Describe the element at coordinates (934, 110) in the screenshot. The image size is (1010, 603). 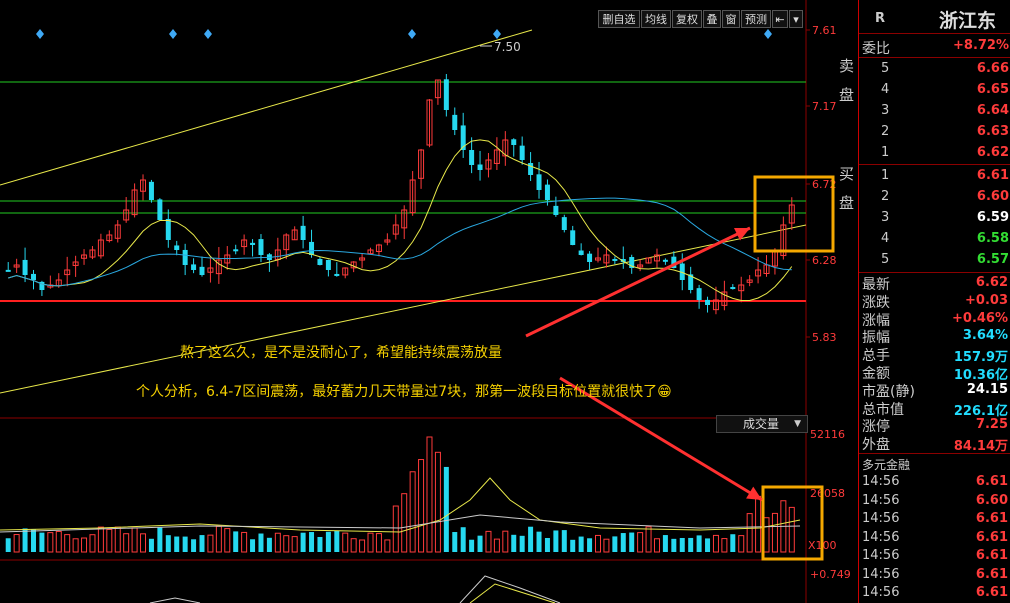
I see `sell-level-row: 3 6.64` at that location.